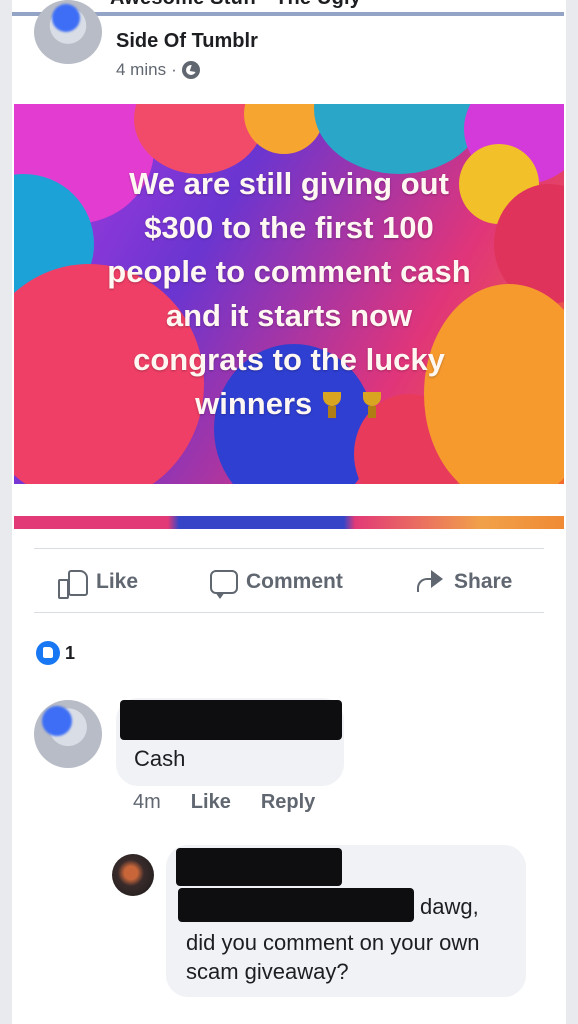 Image resolution: width=578 pixels, height=1024 pixels. I want to click on comment-actions: 4m Like Reply, so click(224, 802).